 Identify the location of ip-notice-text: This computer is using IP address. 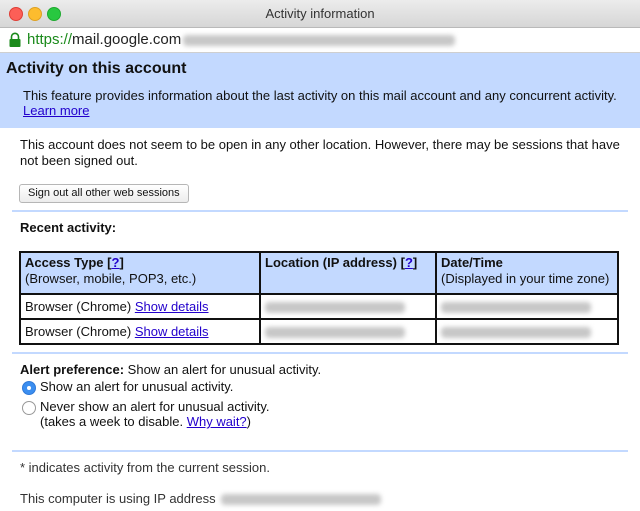
(118, 498).